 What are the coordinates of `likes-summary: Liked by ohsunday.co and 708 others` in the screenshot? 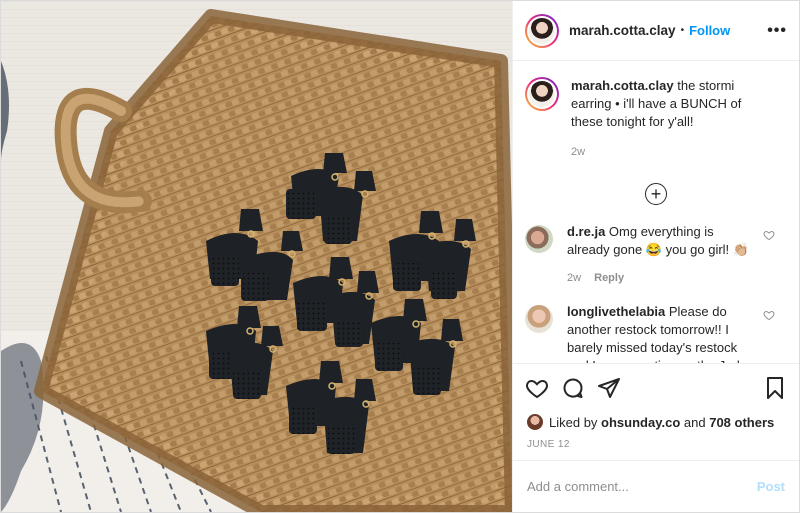 It's located at (656, 422).